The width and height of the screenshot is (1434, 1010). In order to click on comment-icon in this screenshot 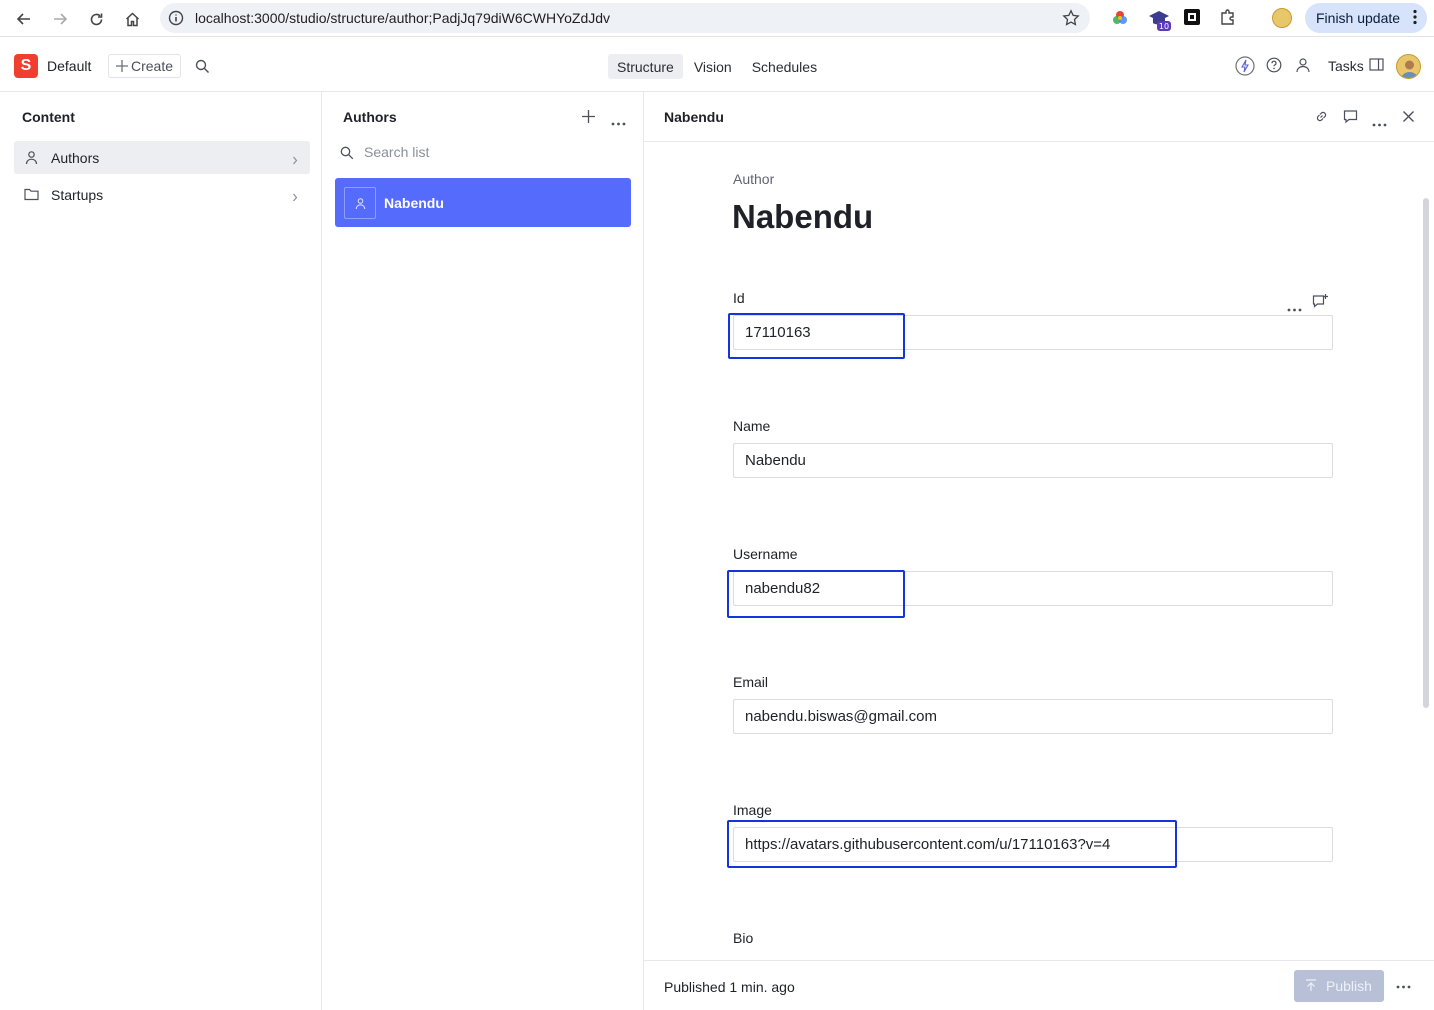, I will do `click(1350, 118)`.